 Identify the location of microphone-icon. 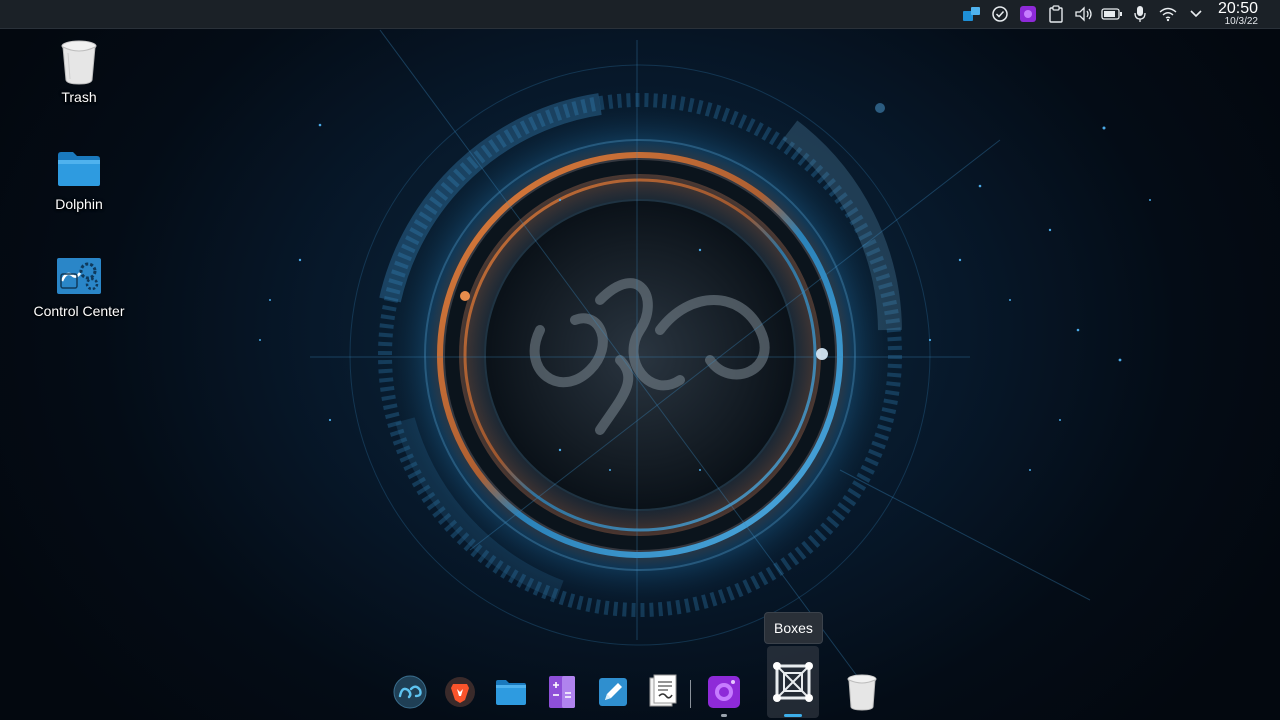
(1140, 14).